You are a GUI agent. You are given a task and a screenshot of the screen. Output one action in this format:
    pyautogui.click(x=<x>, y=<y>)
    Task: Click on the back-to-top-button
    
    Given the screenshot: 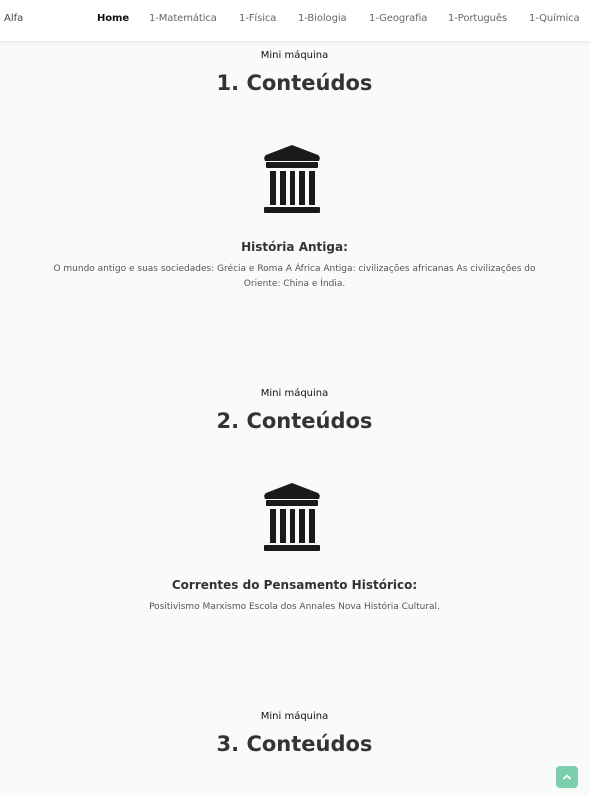 What is the action you would take?
    pyautogui.click(x=567, y=777)
    